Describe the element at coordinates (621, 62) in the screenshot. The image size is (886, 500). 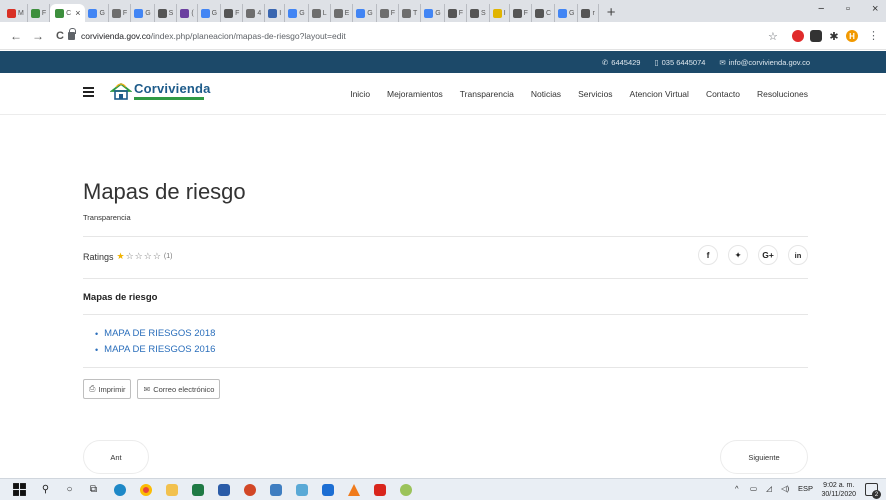
I see `phone-contact: ✆ 6445429` at that location.